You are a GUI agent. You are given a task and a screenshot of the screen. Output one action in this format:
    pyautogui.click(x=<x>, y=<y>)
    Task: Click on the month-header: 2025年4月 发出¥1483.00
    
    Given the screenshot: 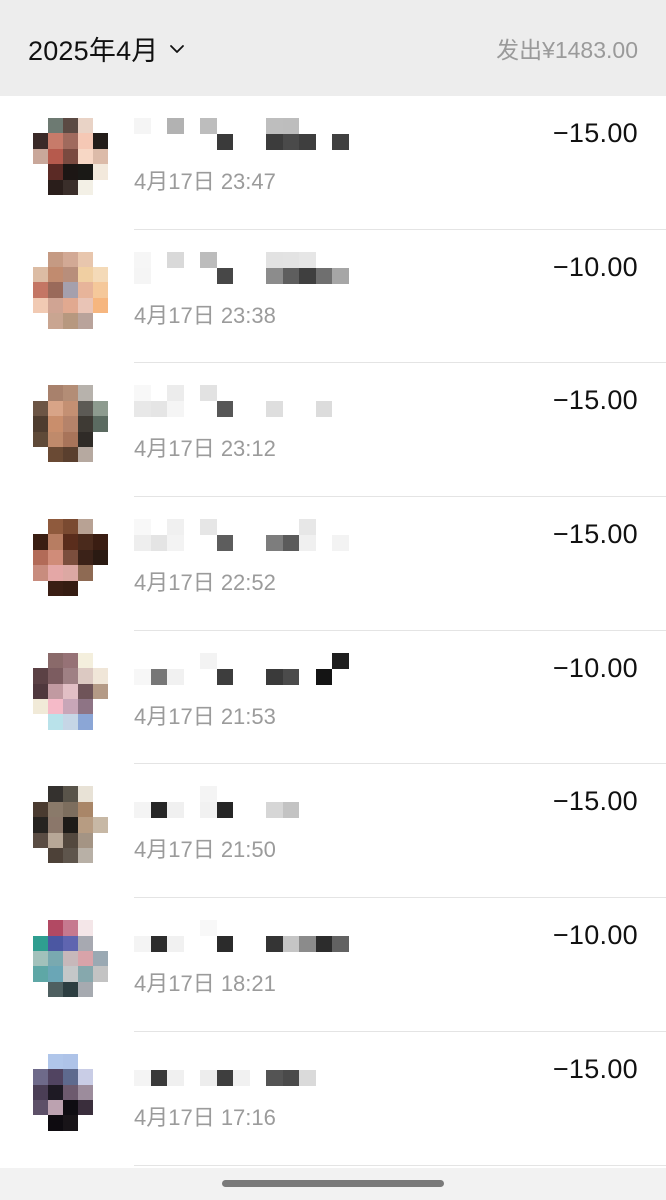 What is the action you would take?
    pyautogui.click(x=333, y=48)
    